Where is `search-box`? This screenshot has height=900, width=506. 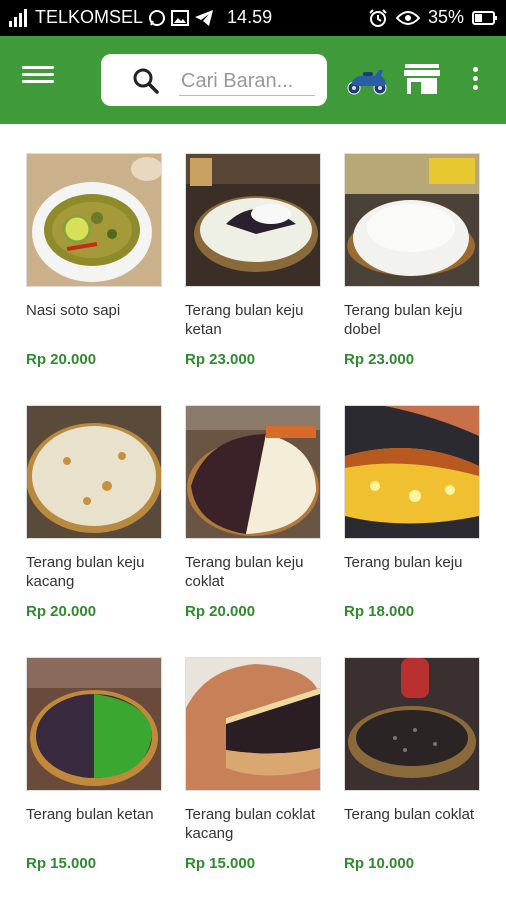 search-box is located at coordinates (214, 80).